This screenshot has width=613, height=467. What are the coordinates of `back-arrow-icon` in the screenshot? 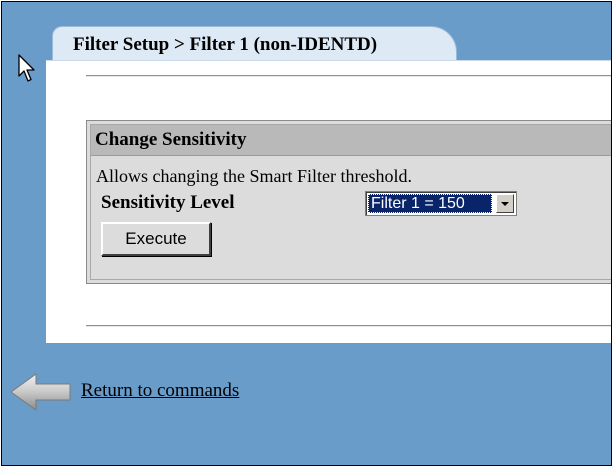 It's located at (41, 392).